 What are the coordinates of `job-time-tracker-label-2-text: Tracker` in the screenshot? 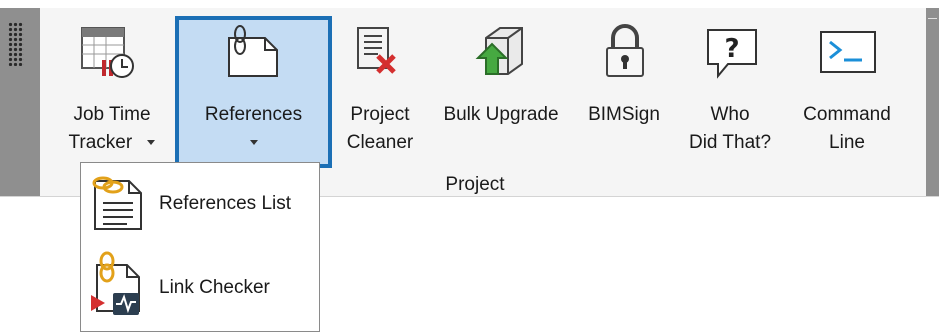 It's located at (100, 142).